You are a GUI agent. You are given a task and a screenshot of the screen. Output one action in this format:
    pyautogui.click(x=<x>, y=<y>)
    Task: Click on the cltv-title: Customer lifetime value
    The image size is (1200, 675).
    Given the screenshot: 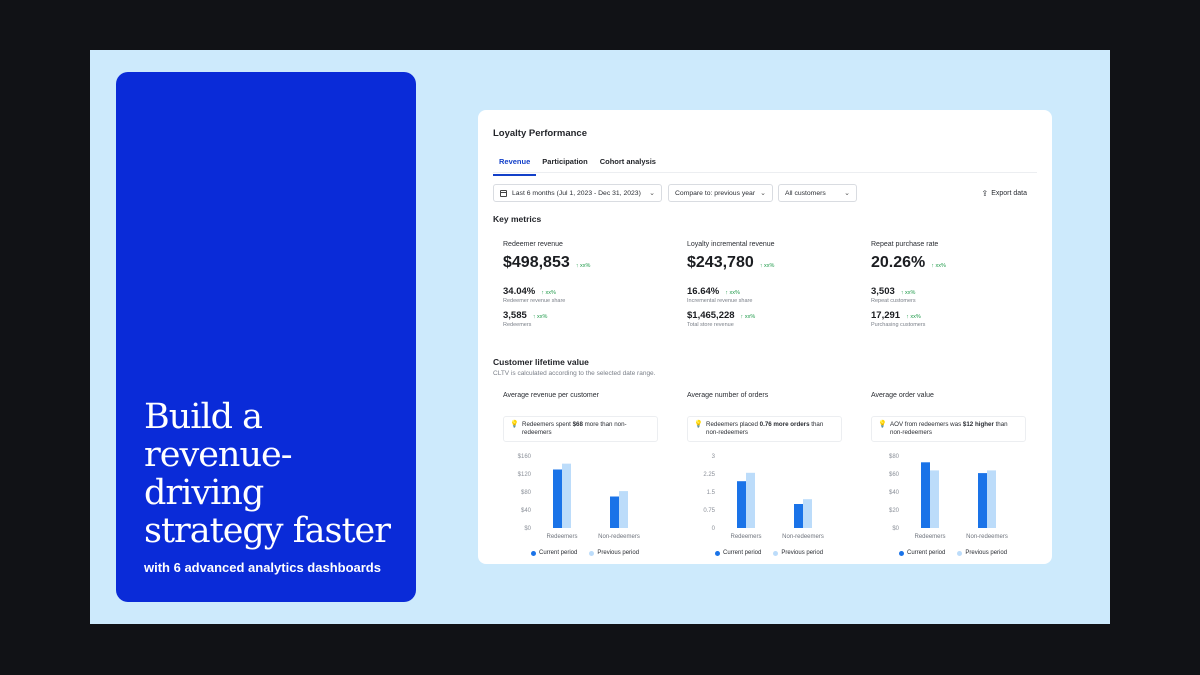 What is the action you would take?
    pyautogui.click(x=541, y=362)
    